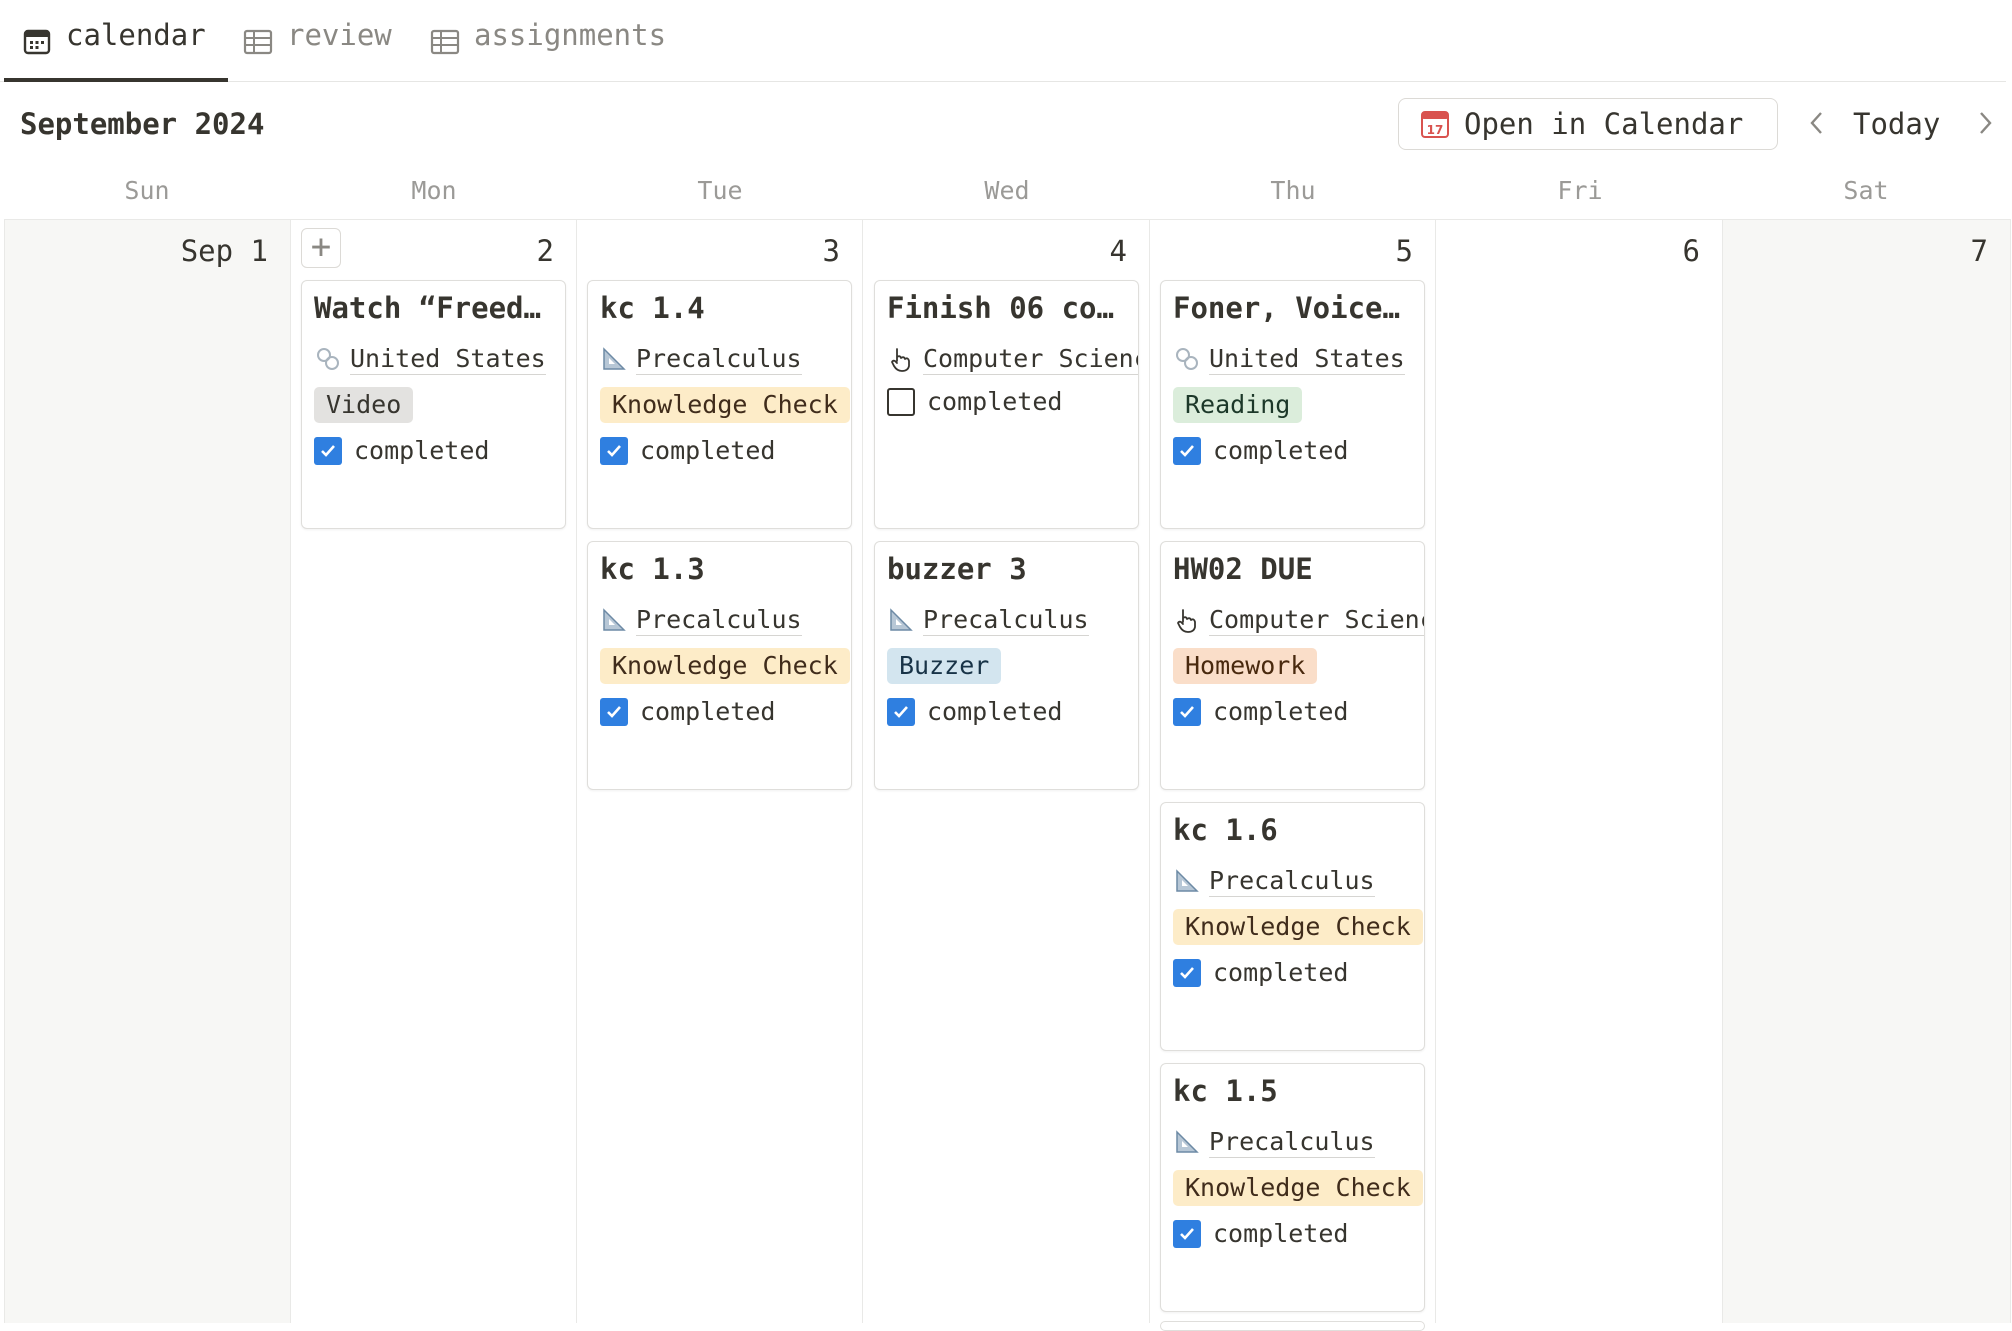  What do you see at coordinates (1245, 666) in the screenshot?
I see `tag-homework: Homework` at bounding box center [1245, 666].